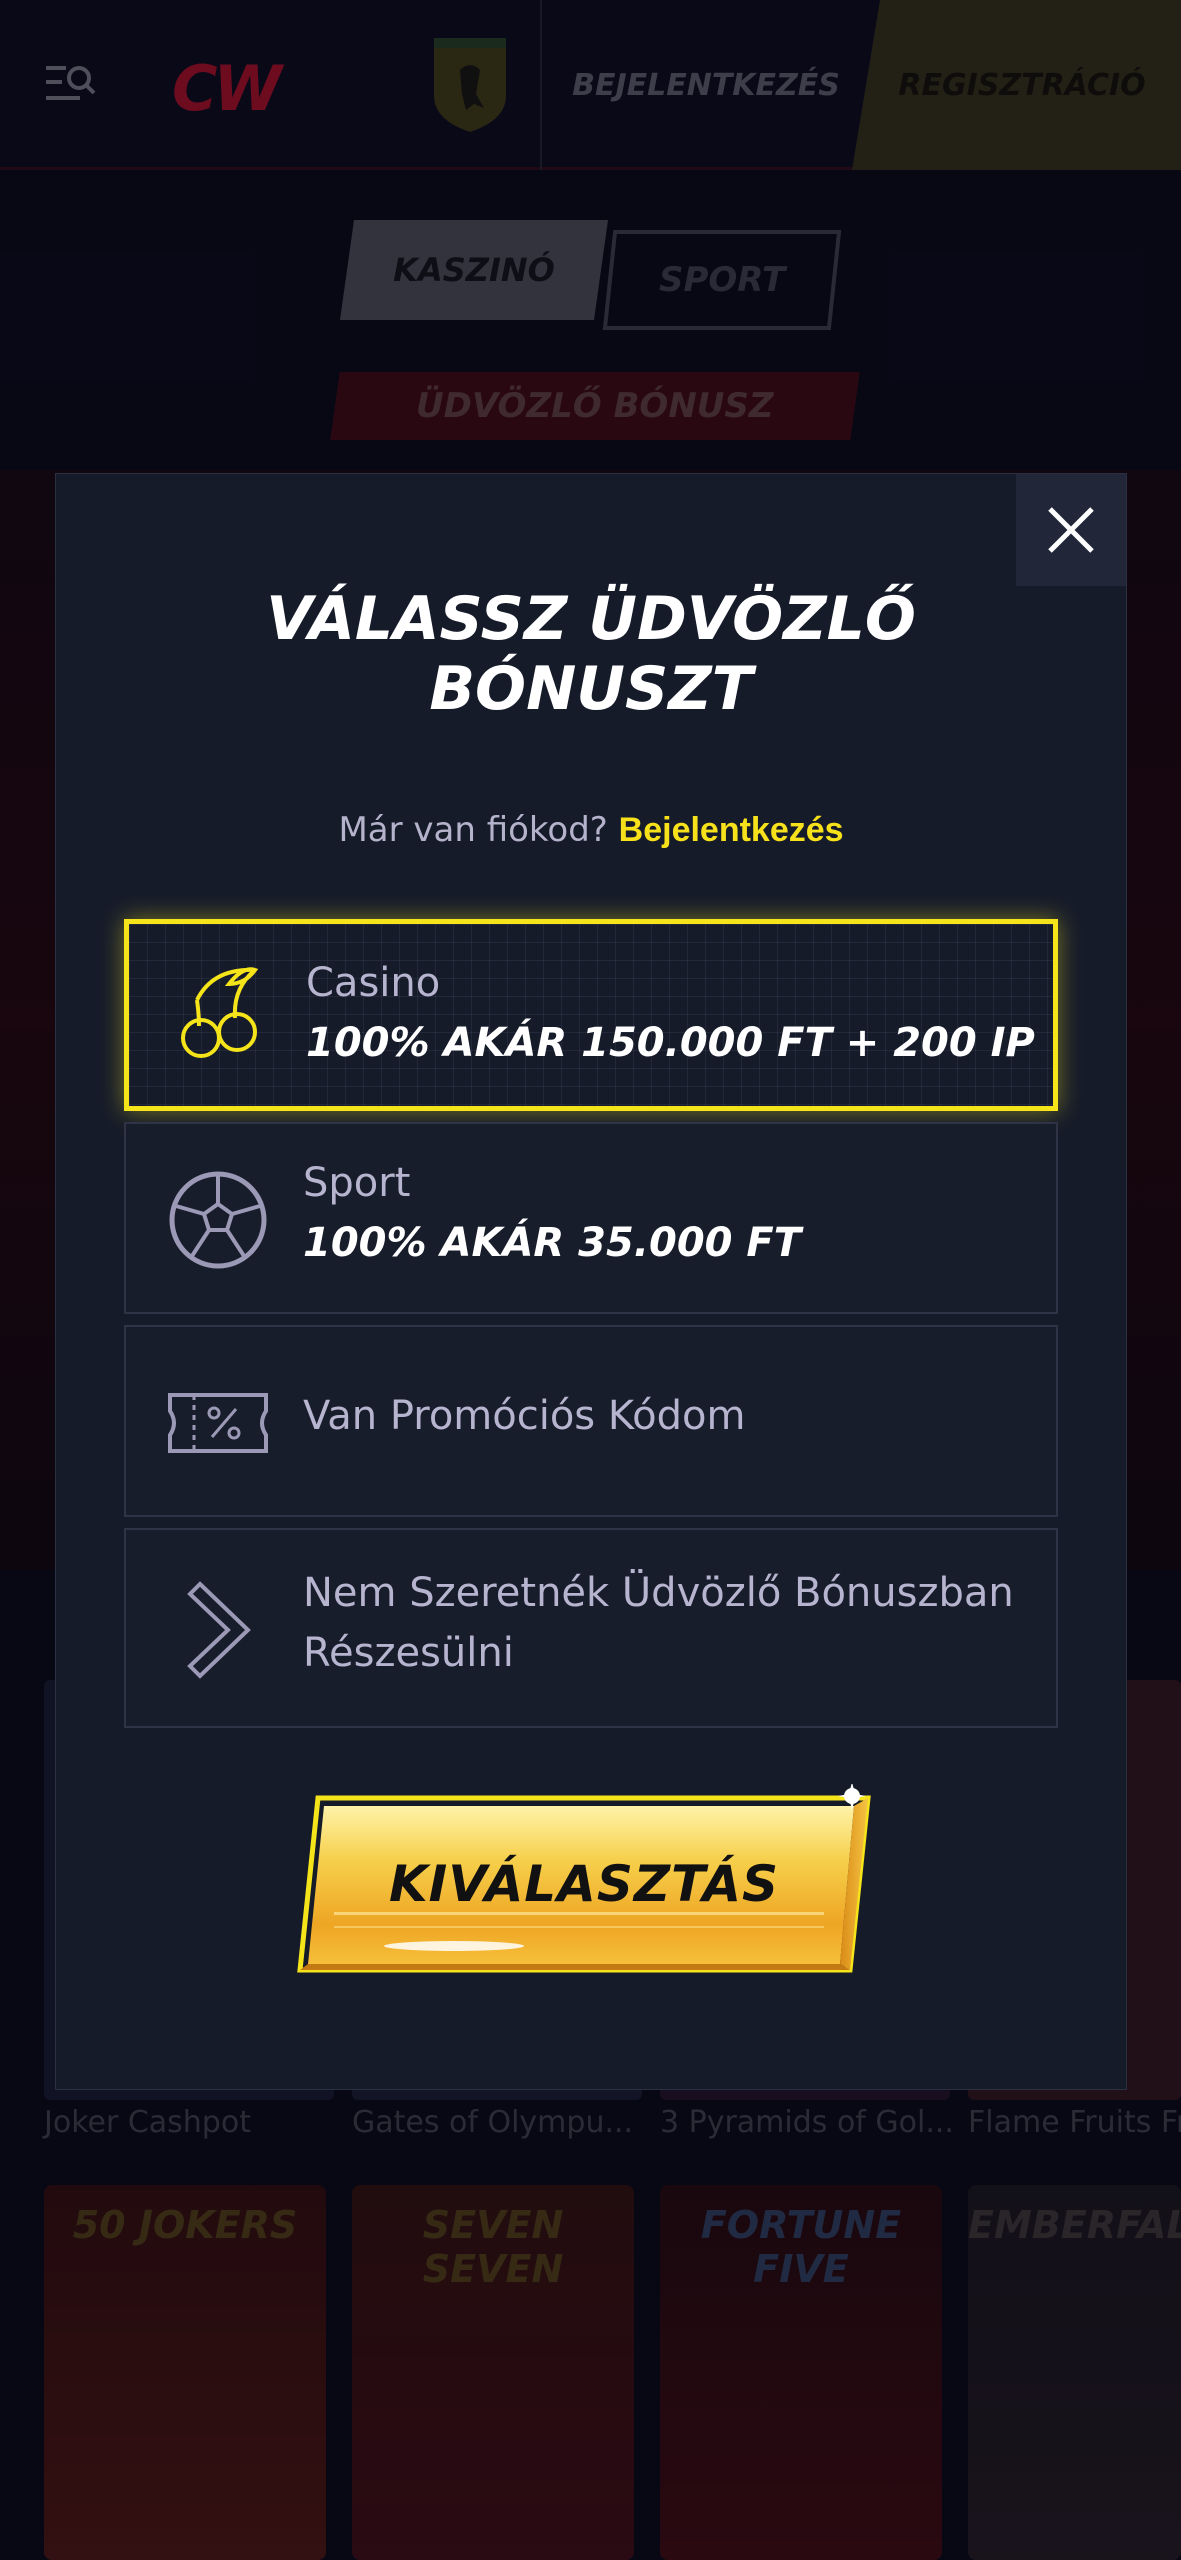  I want to click on option-label: Sport, so click(357, 1183).